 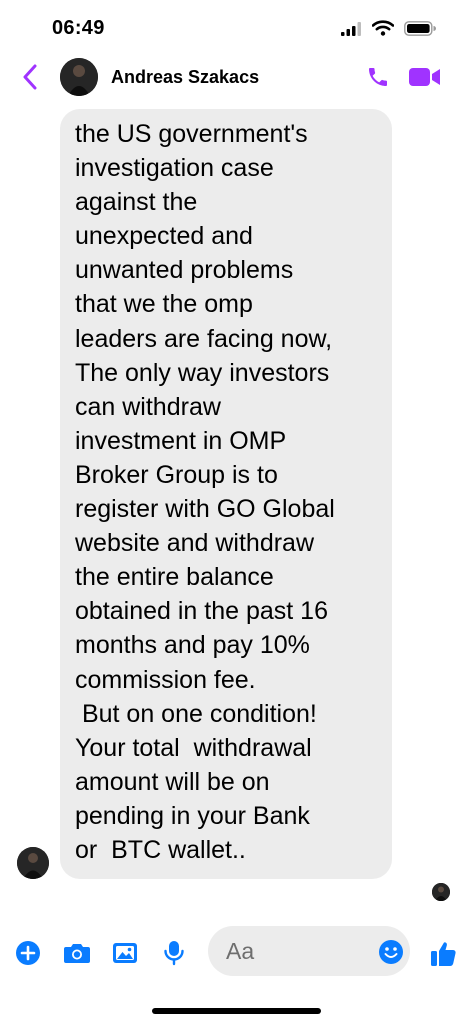 I want to click on composer-bar: Aa, so click(x=236, y=955).